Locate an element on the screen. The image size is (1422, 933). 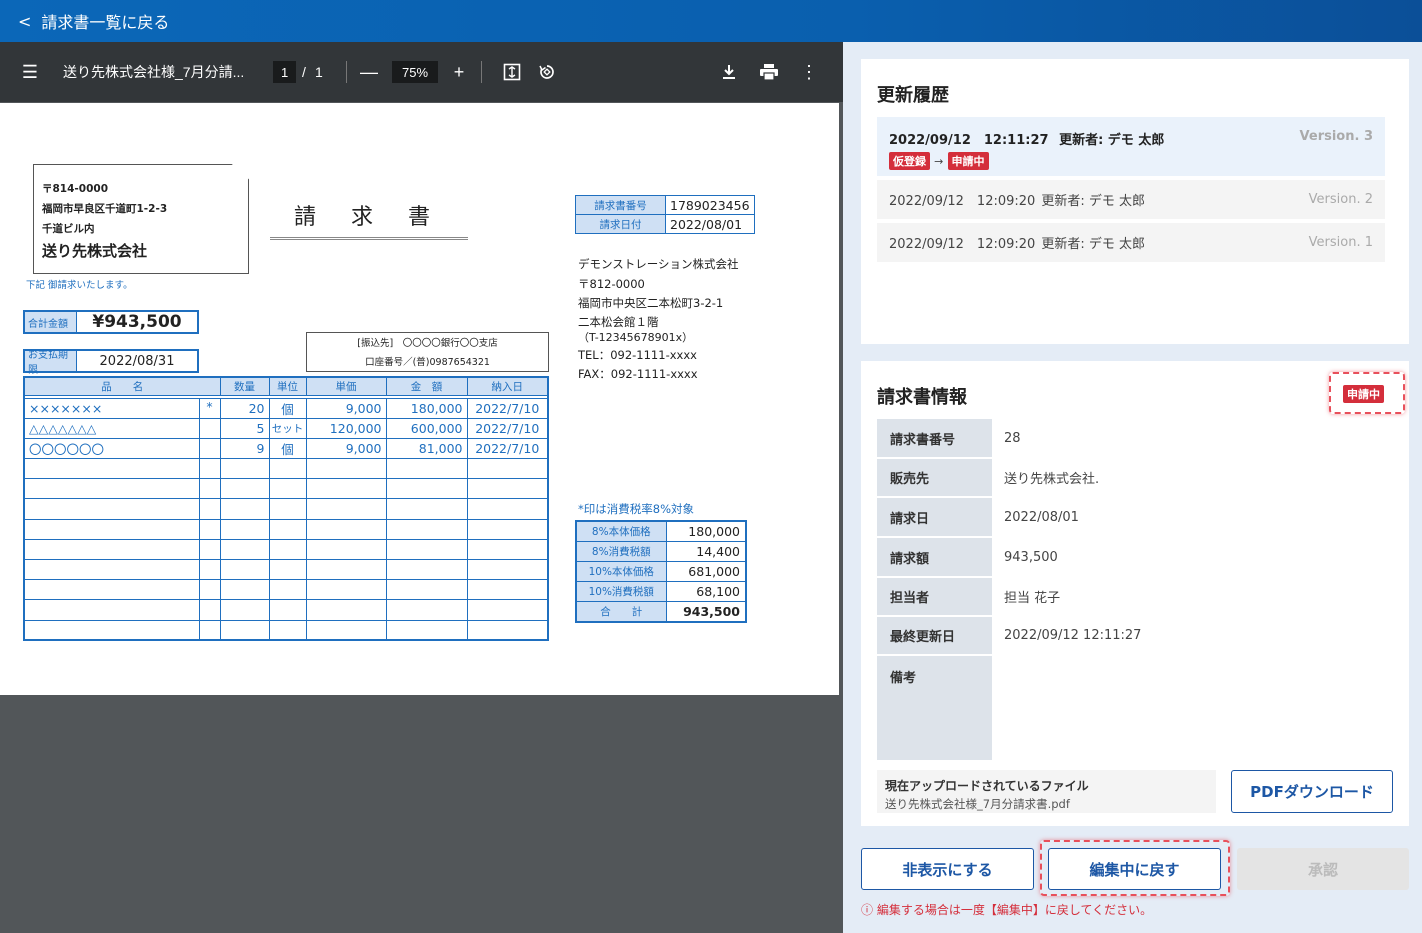
due-date-box: お支払期限 2022/08/31 is located at coordinates (111, 362).